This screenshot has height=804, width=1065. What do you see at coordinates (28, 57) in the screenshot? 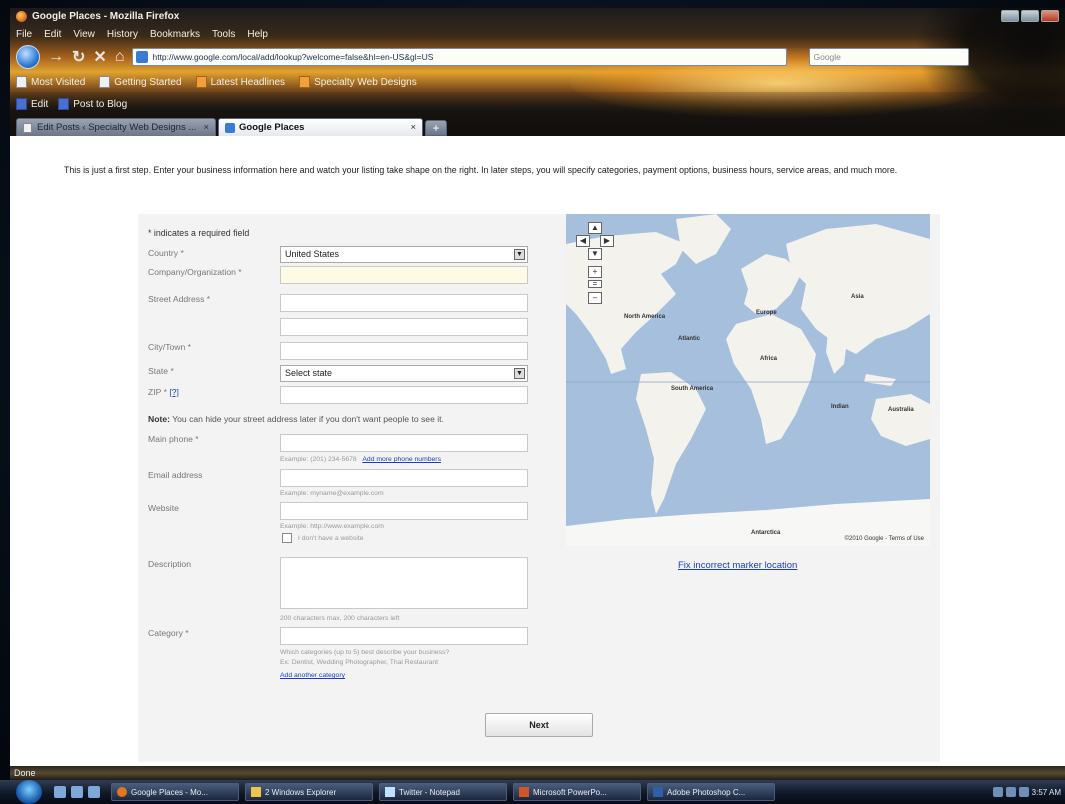
I see `back-button` at bounding box center [28, 57].